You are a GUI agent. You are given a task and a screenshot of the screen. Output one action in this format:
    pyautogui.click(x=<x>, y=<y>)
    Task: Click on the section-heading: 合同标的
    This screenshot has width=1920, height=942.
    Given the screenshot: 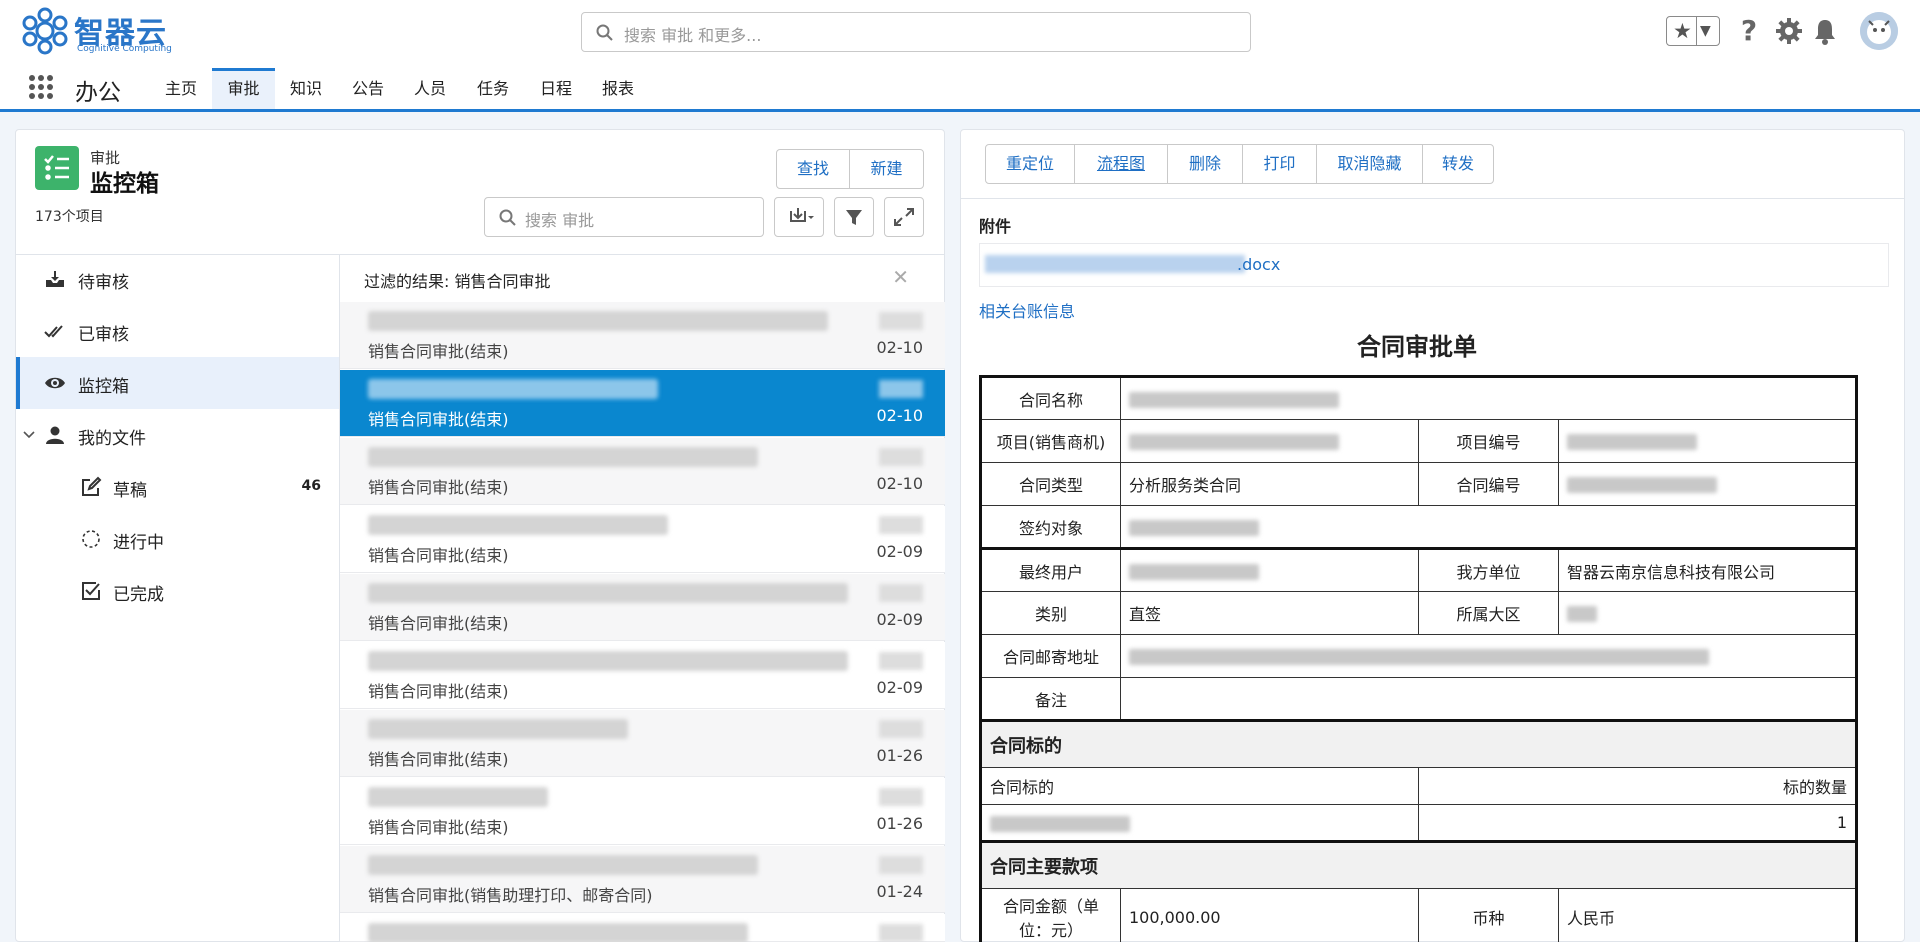 What is the action you would take?
    pyautogui.click(x=1418, y=743)
    